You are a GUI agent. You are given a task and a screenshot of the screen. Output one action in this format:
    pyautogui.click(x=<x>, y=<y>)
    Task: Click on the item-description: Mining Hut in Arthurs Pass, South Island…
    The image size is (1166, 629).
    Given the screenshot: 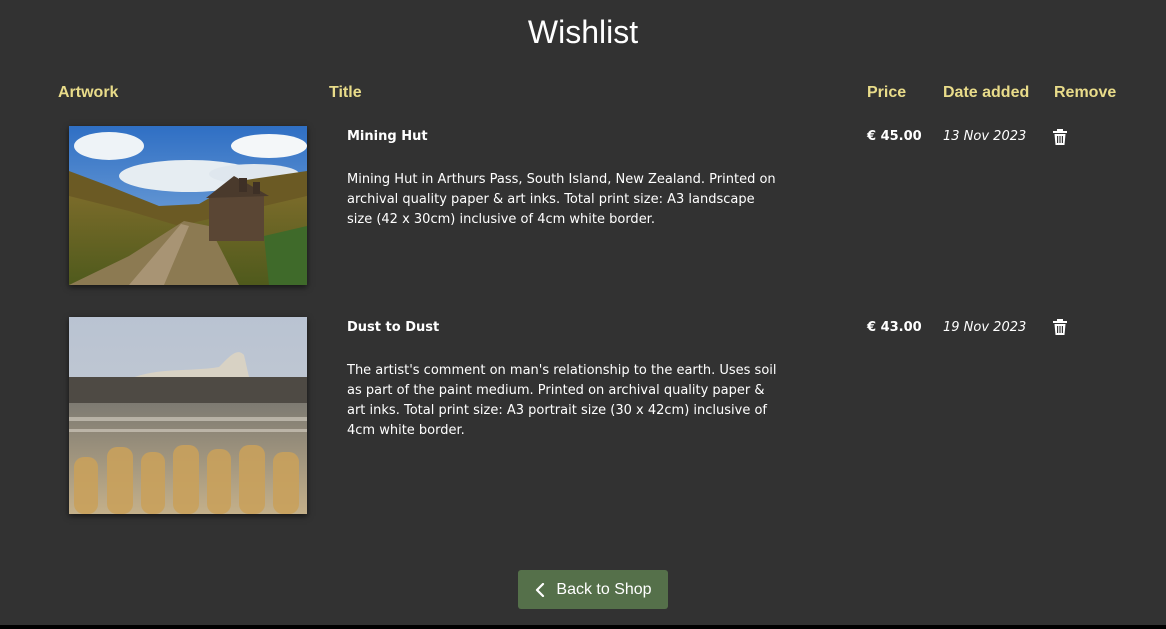 What is the action you would take?
    pyautogui.click(x=561, y=199)
    